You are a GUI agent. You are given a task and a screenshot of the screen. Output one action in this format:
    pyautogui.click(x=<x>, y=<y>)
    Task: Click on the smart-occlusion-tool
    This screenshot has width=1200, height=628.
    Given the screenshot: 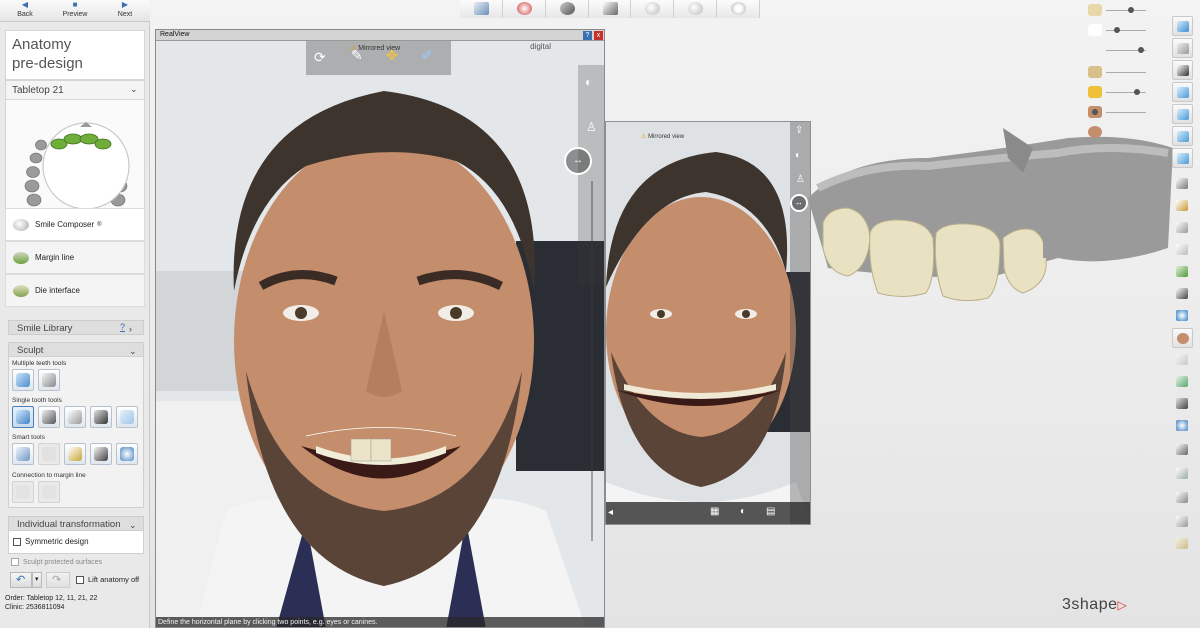 What is the action you would take?
    pyautogui.click(x=75, y=454)
    